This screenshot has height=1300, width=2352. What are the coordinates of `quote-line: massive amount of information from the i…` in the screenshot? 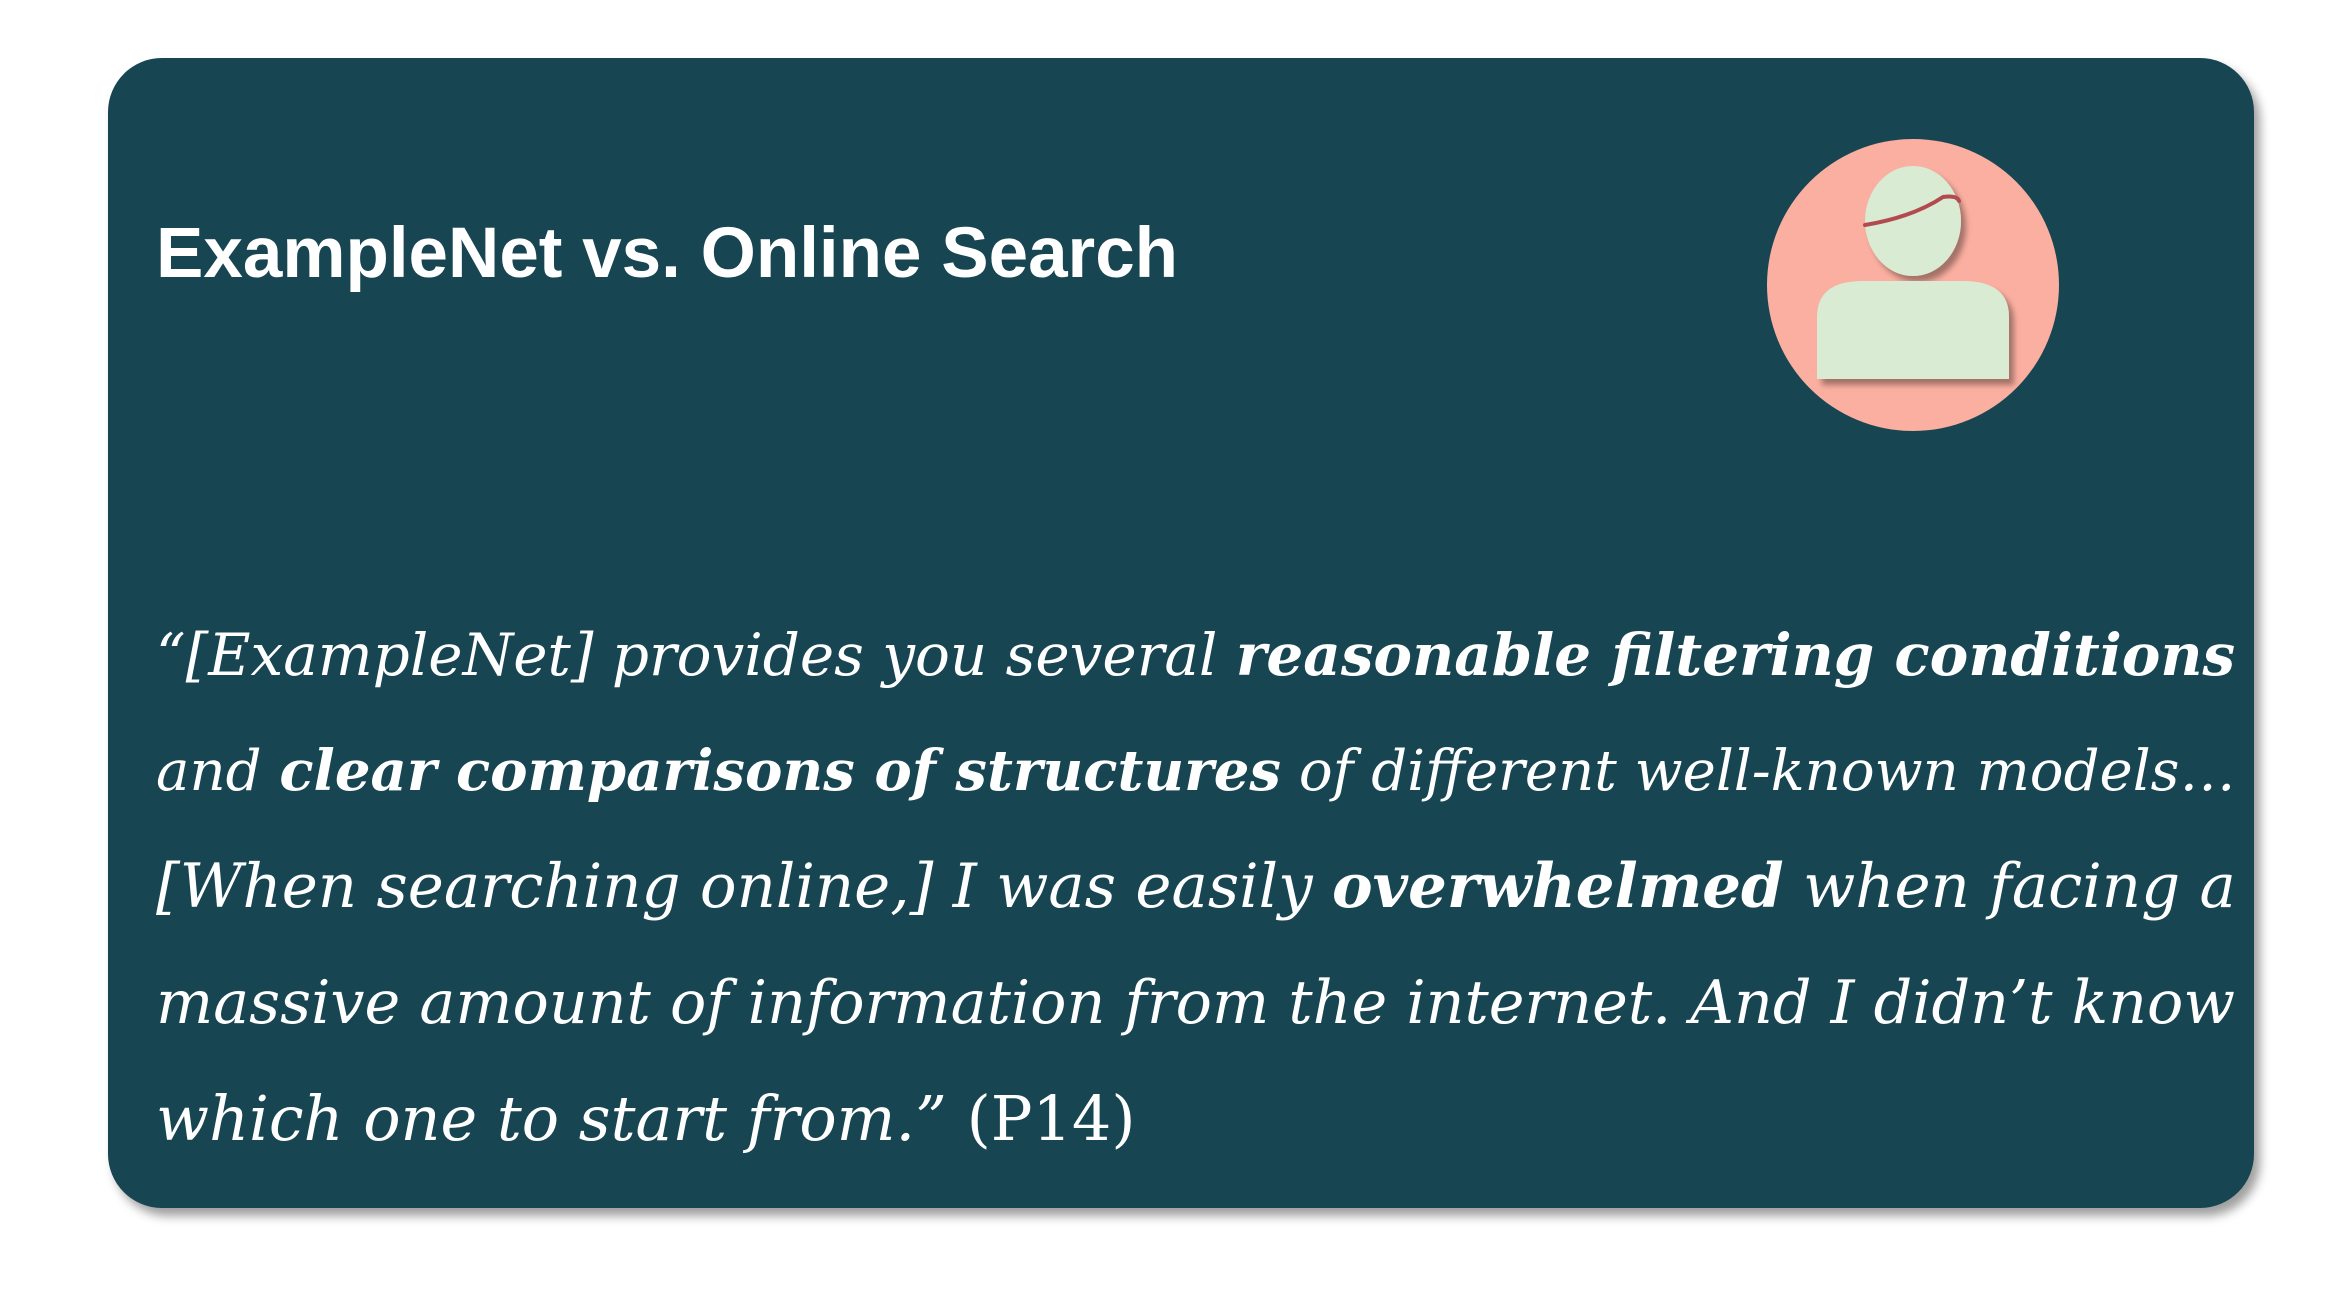 It's located at (1196, 1003).